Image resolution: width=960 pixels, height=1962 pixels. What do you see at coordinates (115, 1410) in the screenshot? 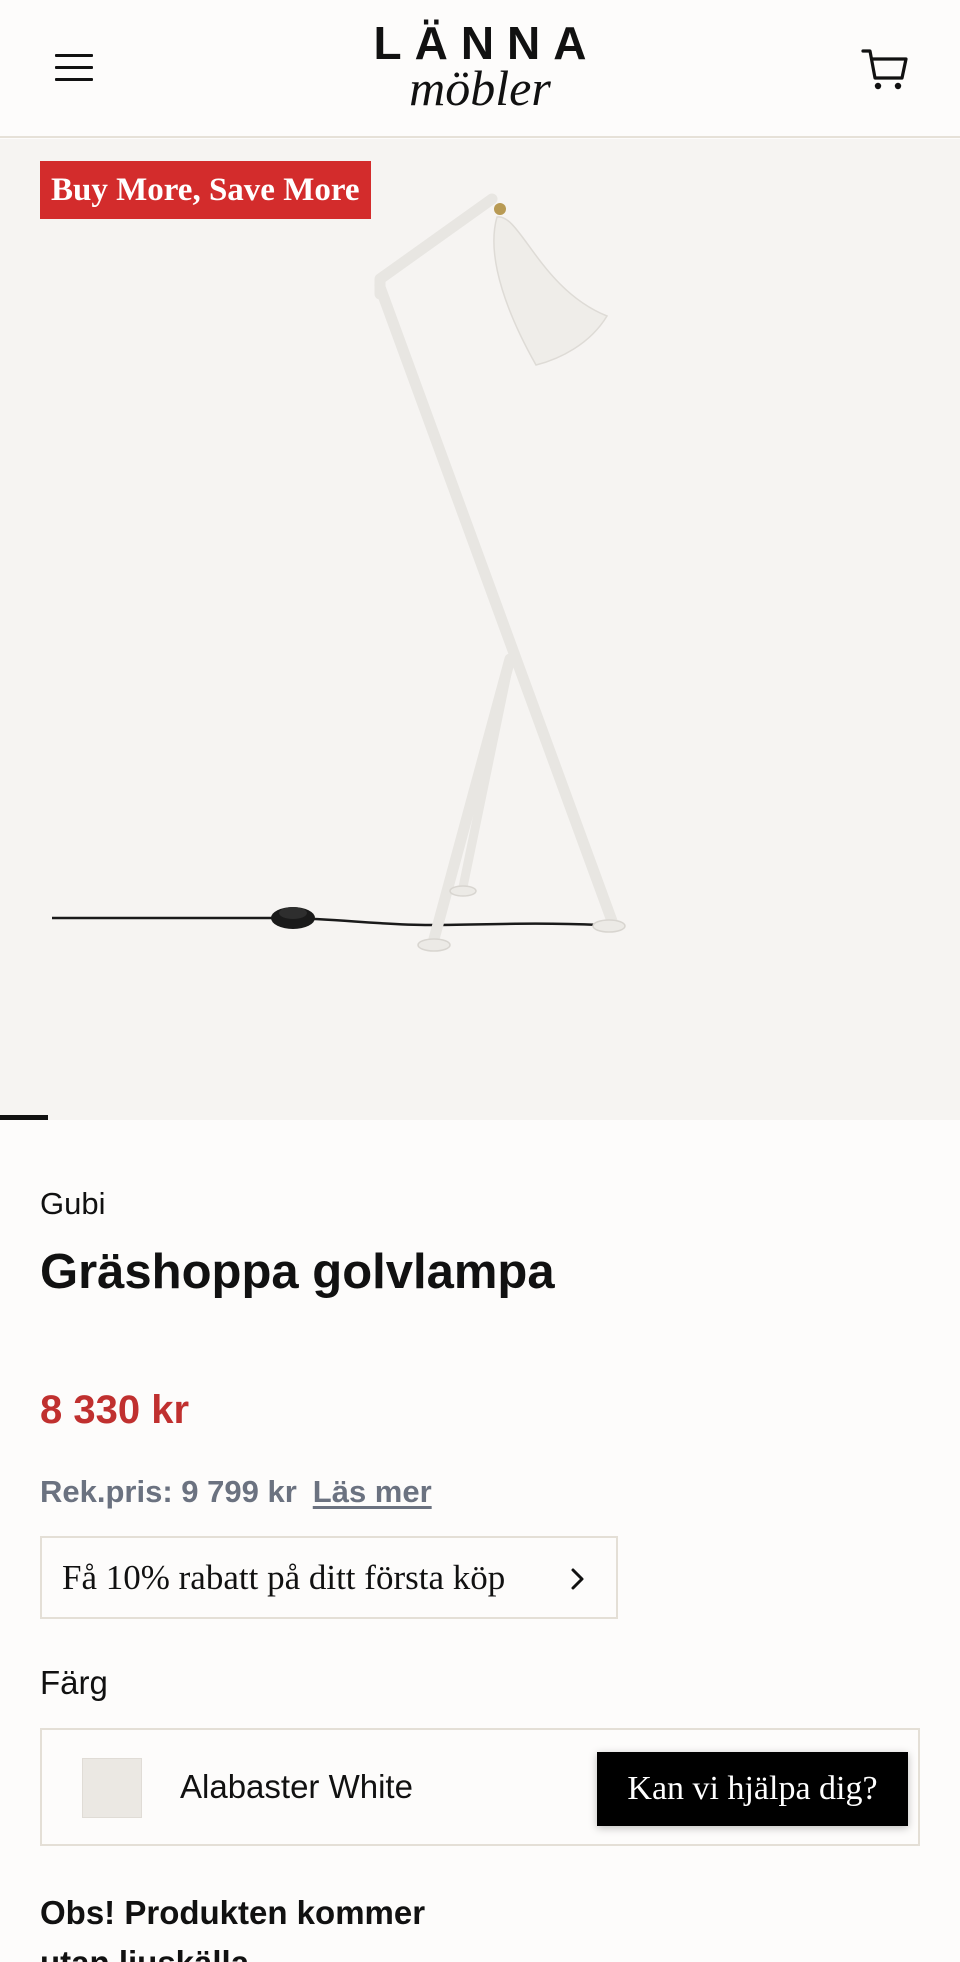
I see `product-price: 8 330 kr` at bounding box center [115, 1410].